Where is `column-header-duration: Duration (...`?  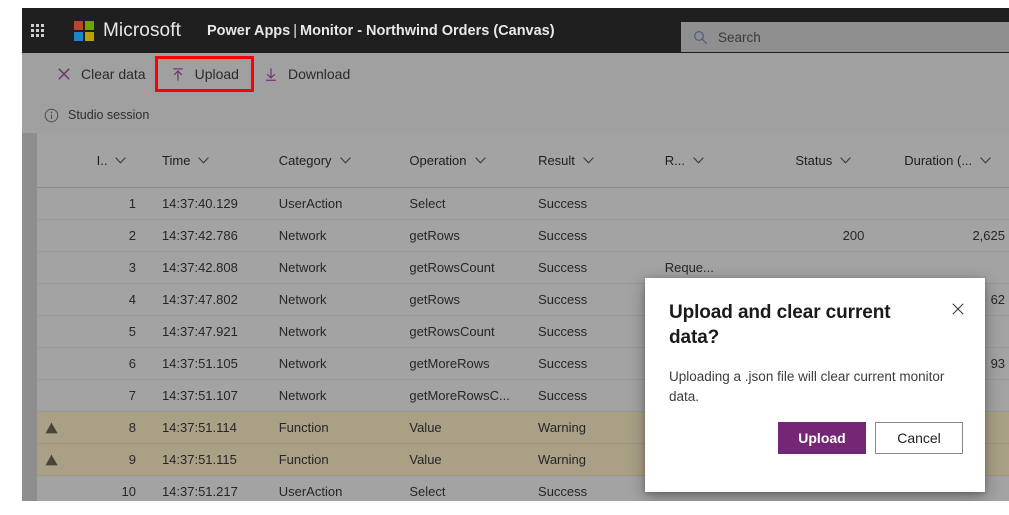
column-header-duration: Duration (... is located at coordinates (949, 160).